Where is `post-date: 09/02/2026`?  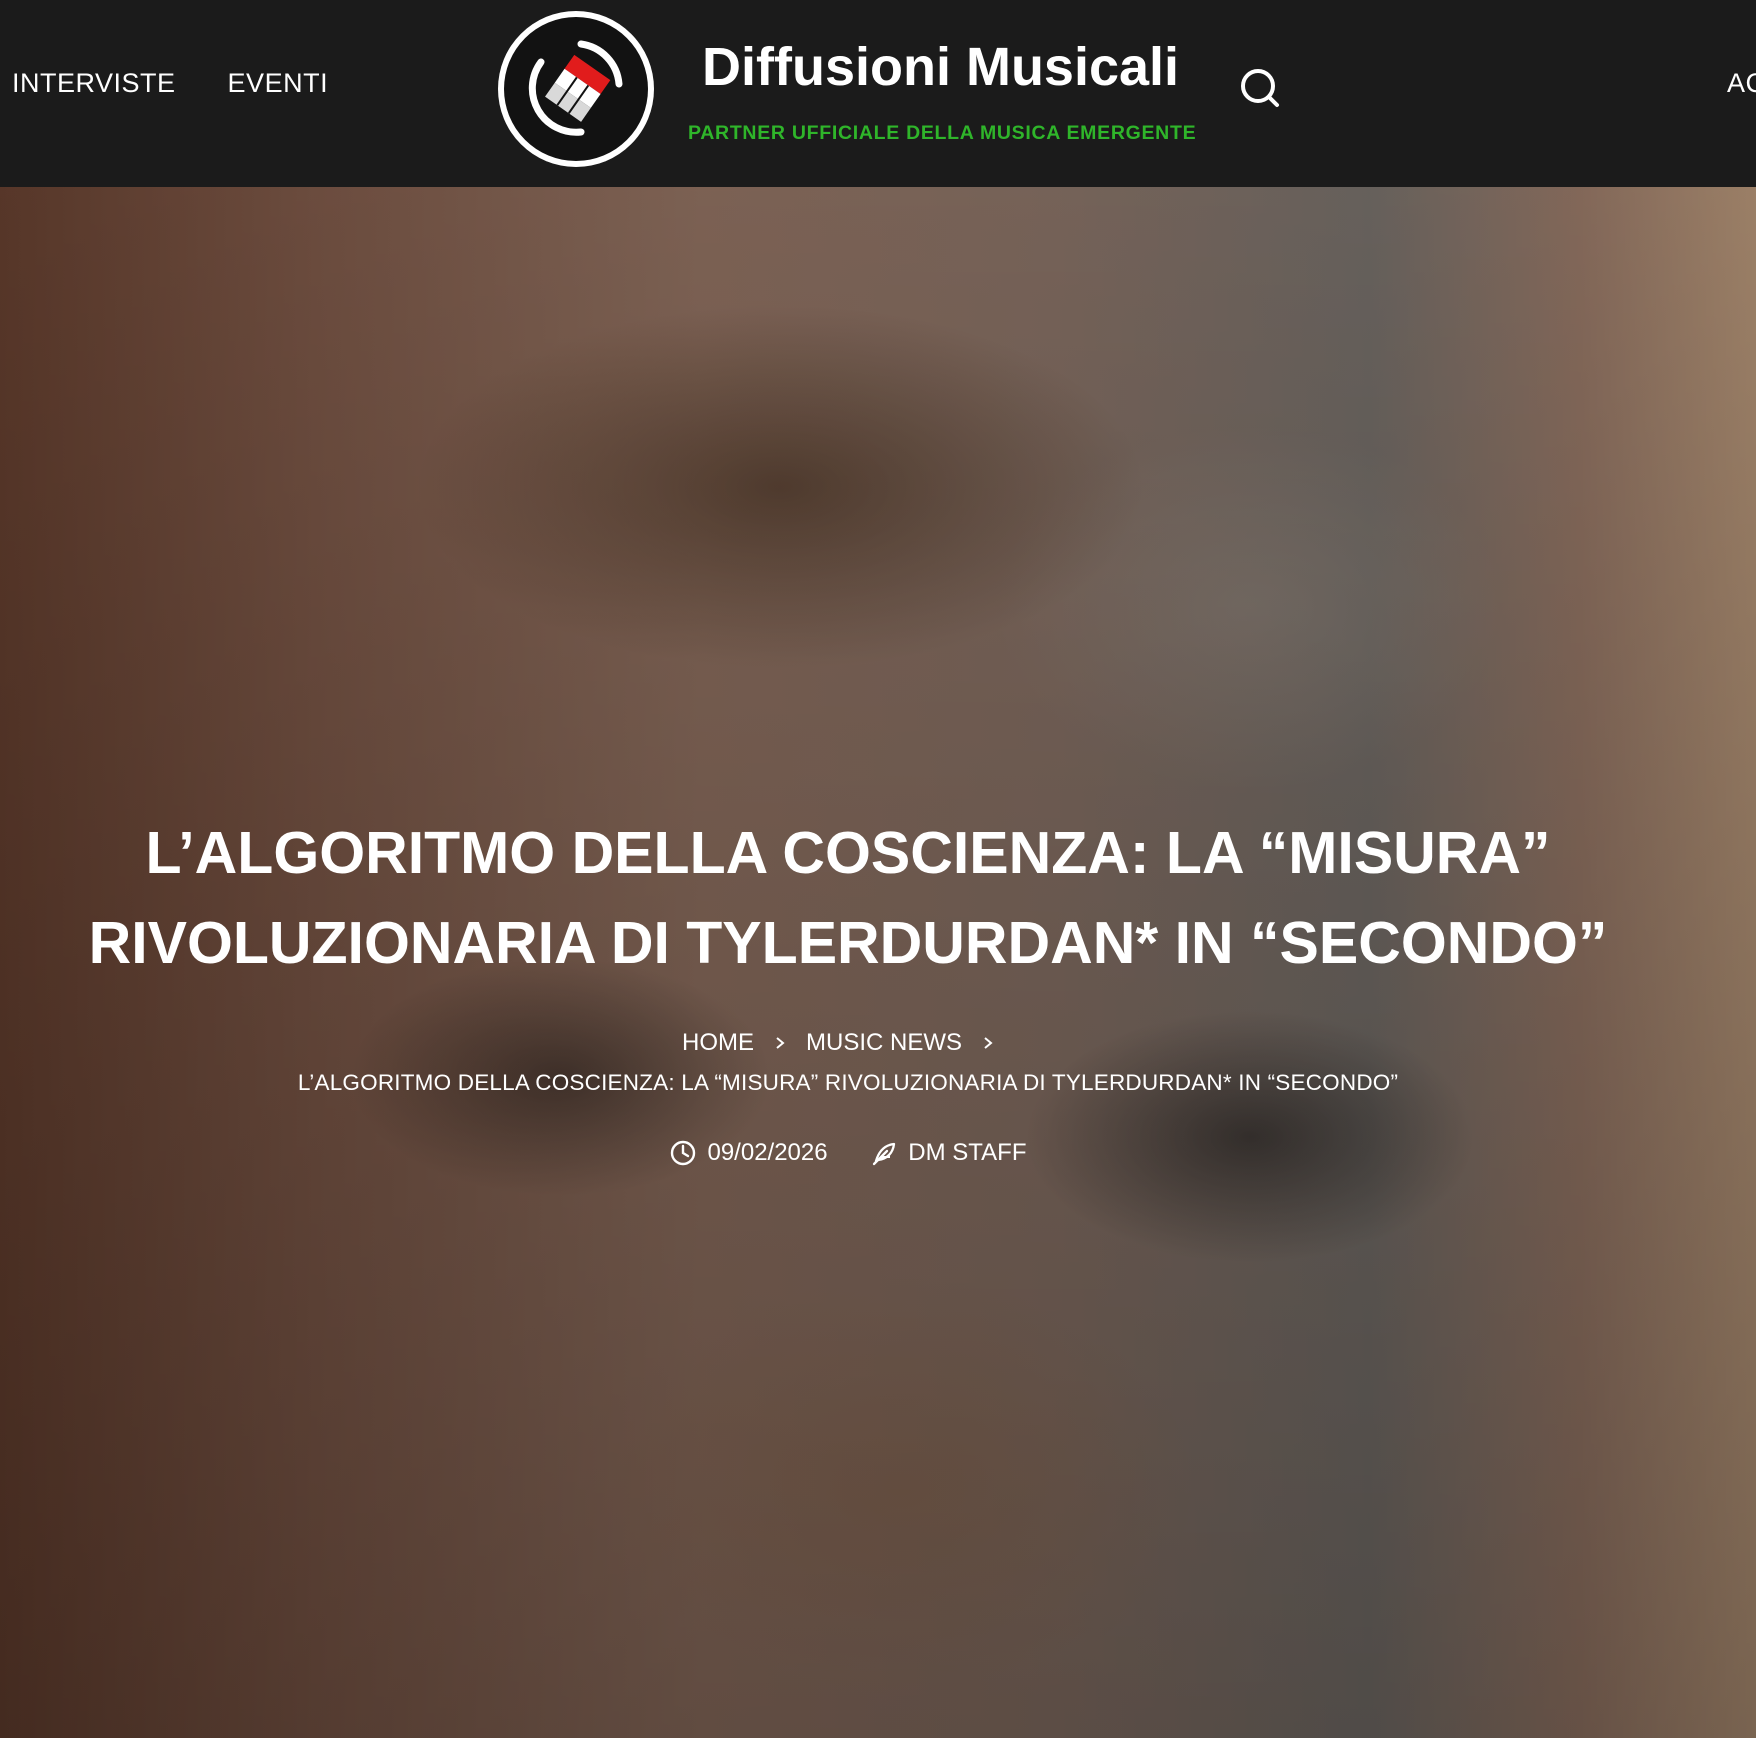 post-date: 09/02/2026 is located at coordinates (748, 1153).